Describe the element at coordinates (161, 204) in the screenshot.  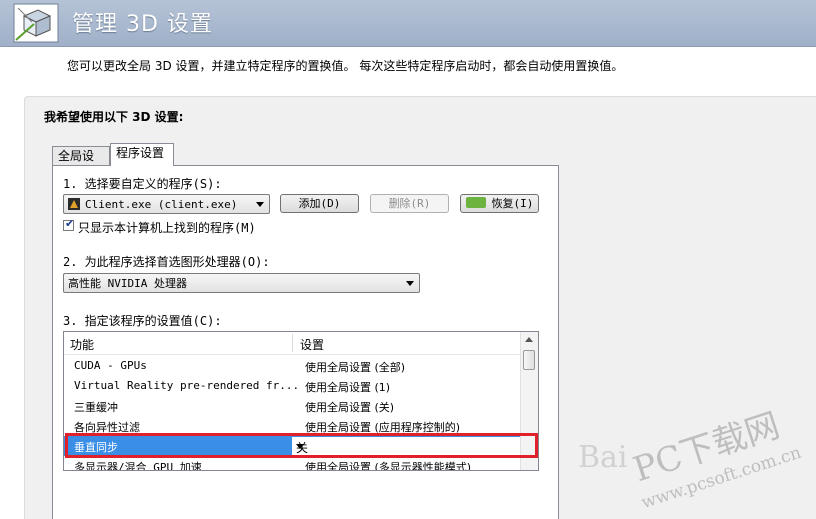
I see `program-select-value: Client.exe (client.exe)` at that location.